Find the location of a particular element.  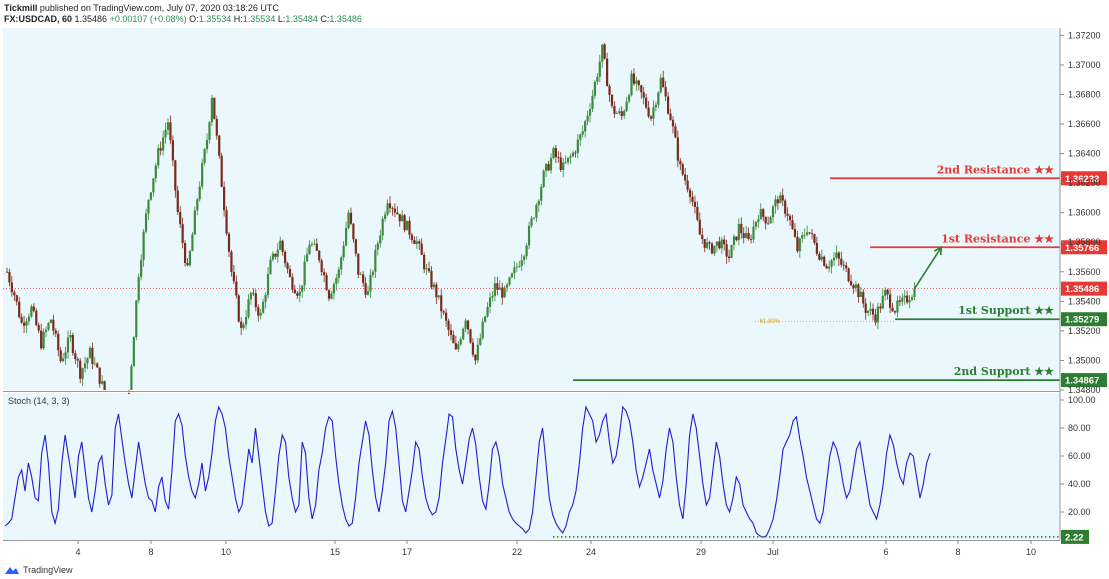

tradingview-brand: TradingView is located at coordinates (48, 570).